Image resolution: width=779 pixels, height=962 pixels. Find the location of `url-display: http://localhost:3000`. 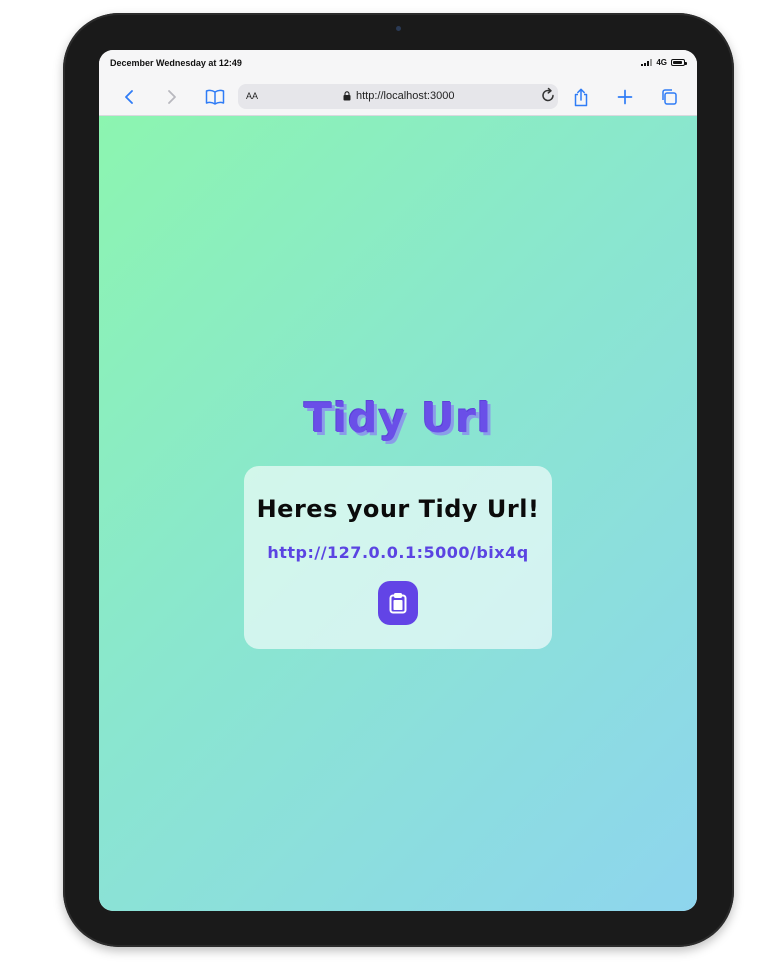

url-display: http://localhost:3000 is located at coordinates (398, 96).